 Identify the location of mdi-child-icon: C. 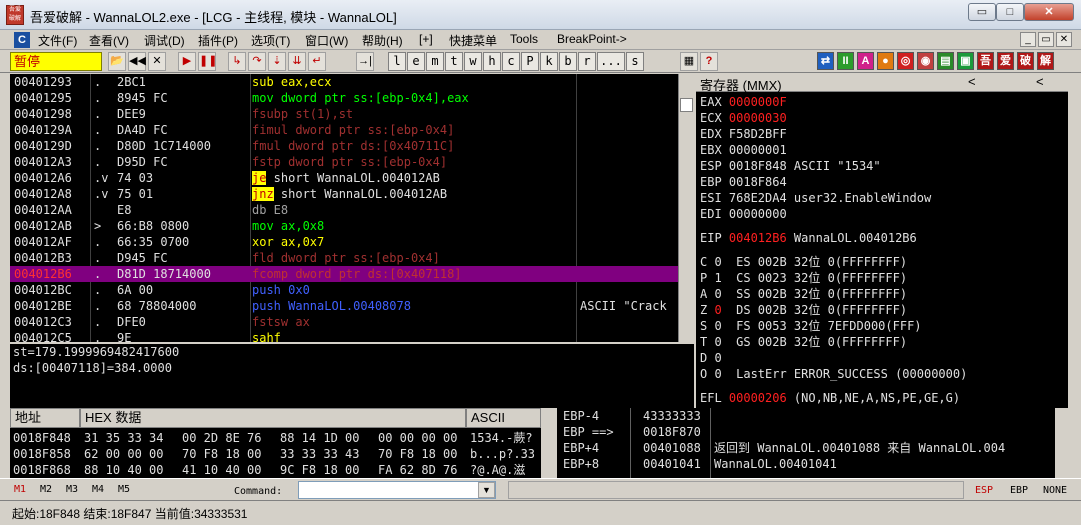
(22, 40).